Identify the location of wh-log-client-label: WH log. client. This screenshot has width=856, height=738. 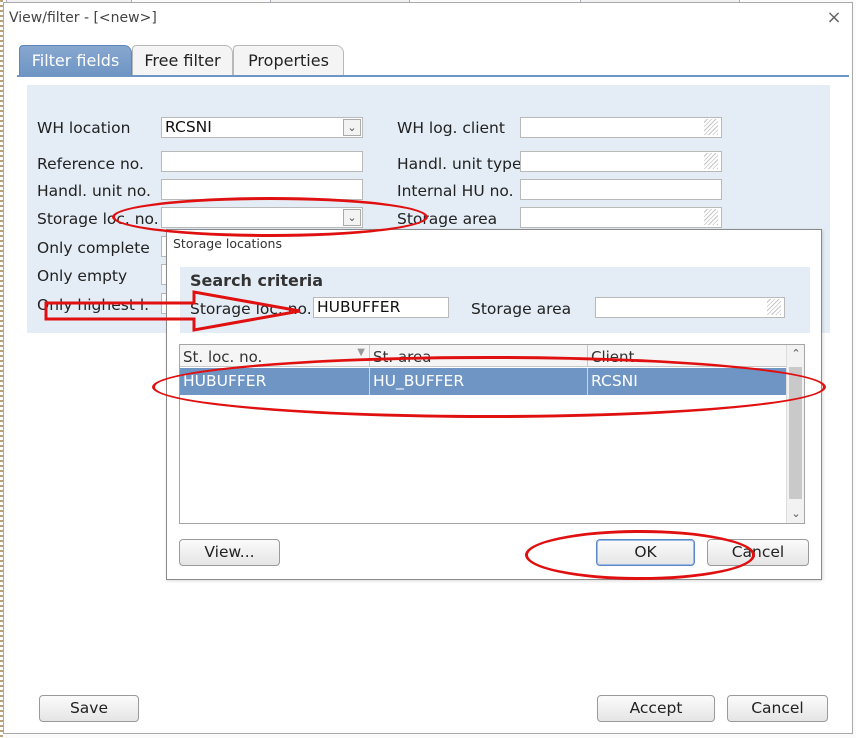
(451, 128).